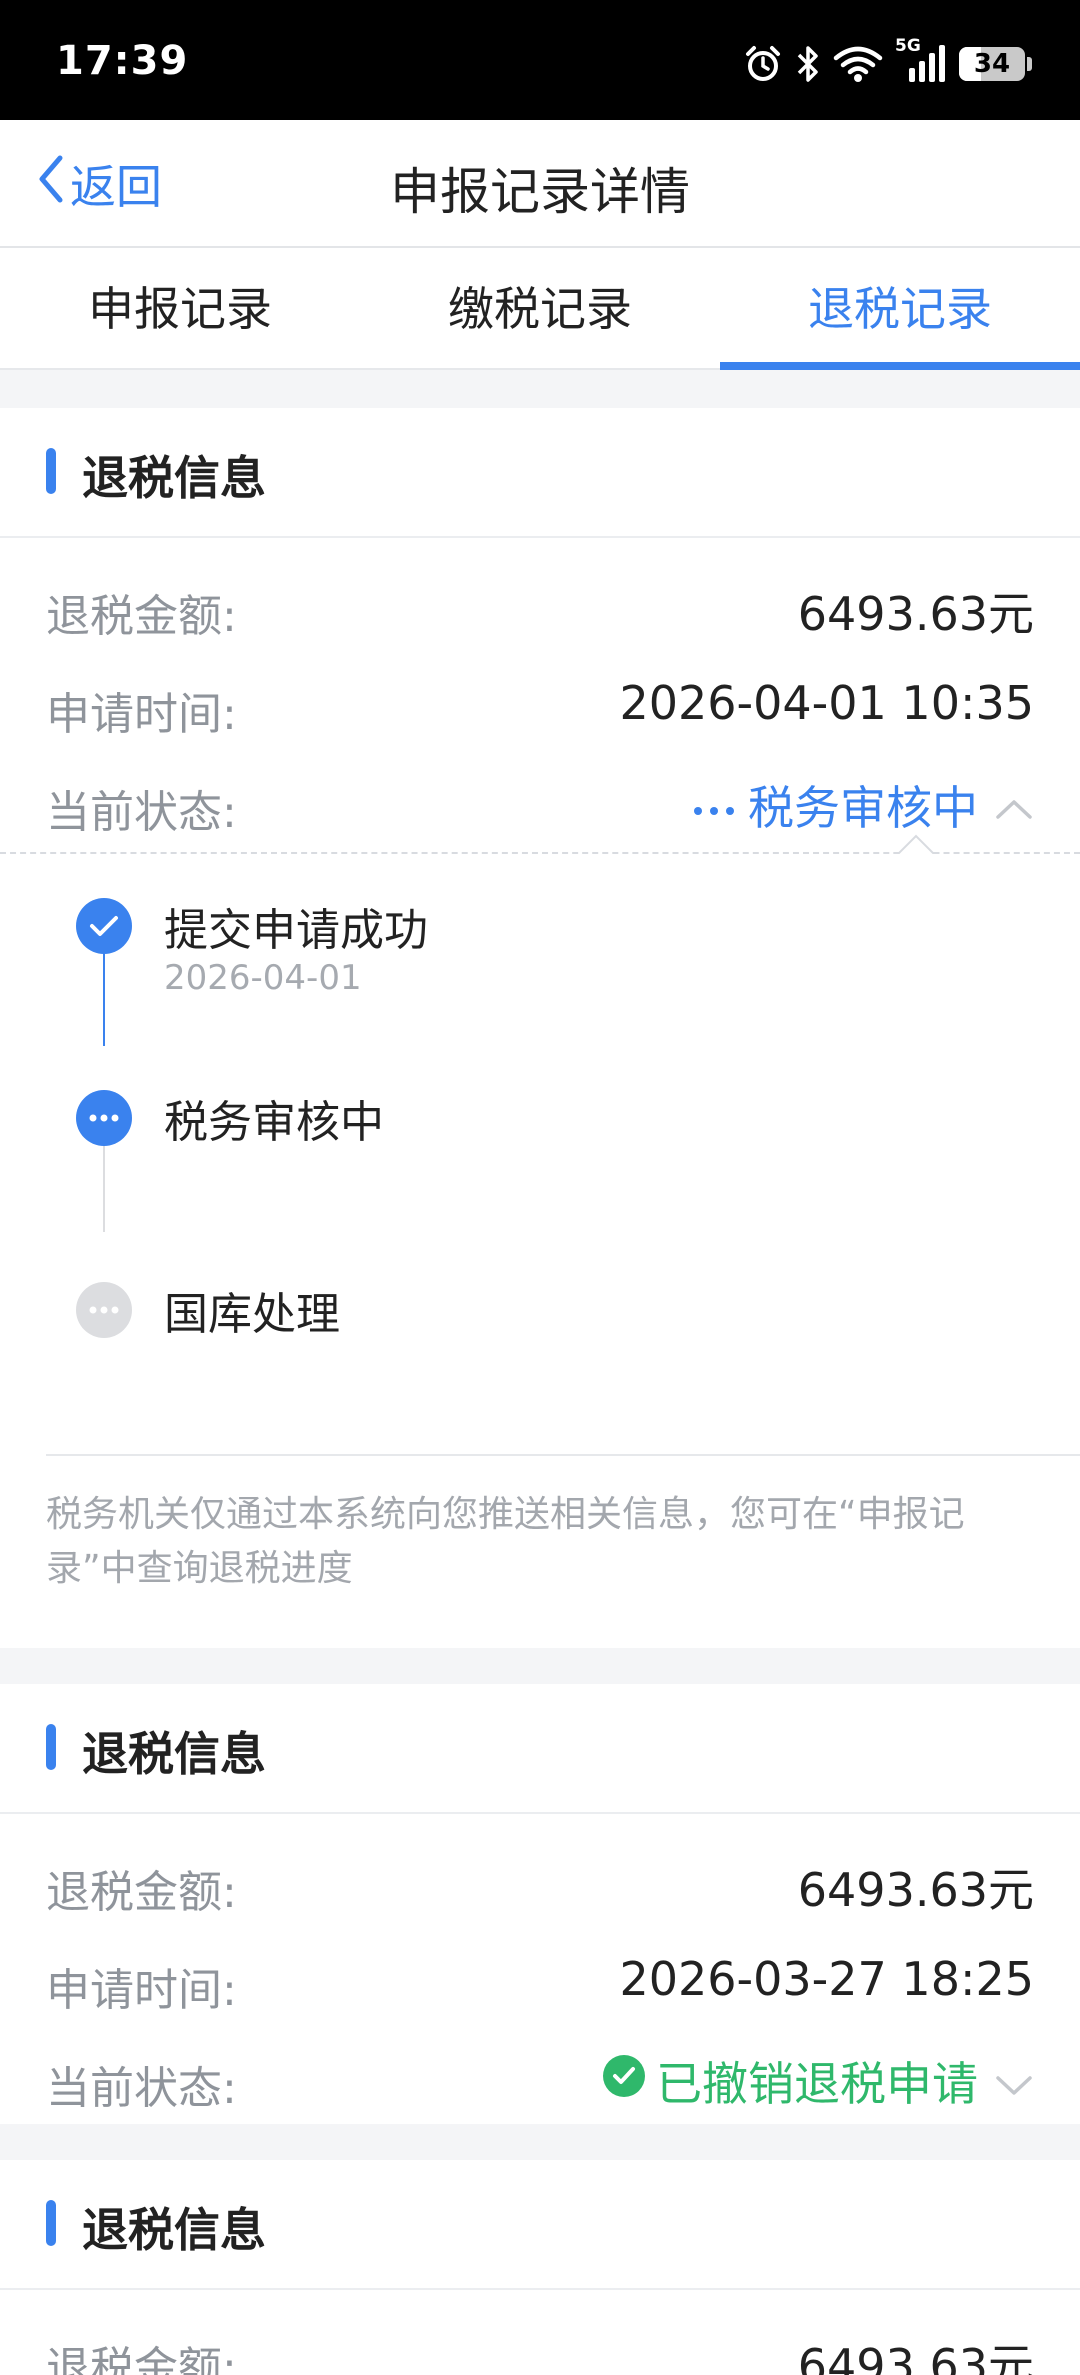  I want to click on tab-declaration-records: 申报记录, so click(180, 308).